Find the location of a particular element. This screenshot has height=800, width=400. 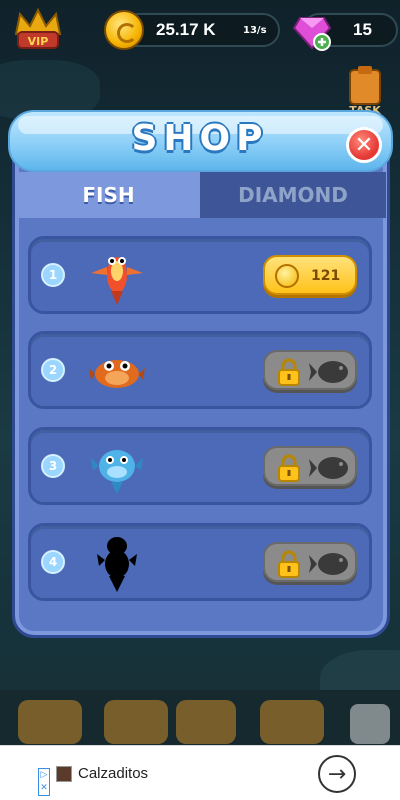

trash-icon is located at coordinates (370, 724).